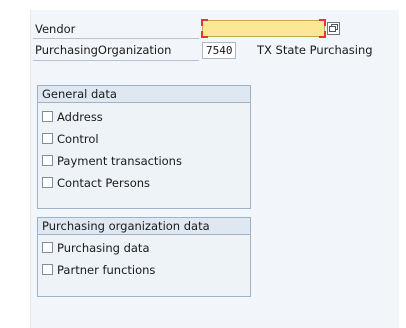 The image size is (406, 328). I want to click on purchasing-data-option: Purchasing data, so click(96, 248).